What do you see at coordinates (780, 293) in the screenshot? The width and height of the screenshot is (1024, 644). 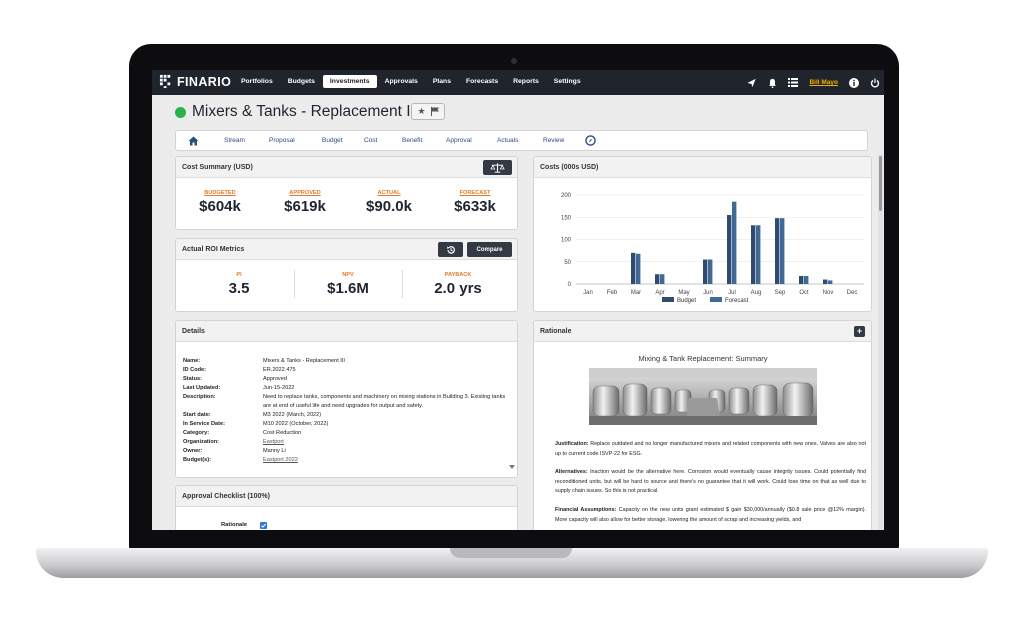 I see `x-tick-label: Sep` at bounding box center [780, 293].